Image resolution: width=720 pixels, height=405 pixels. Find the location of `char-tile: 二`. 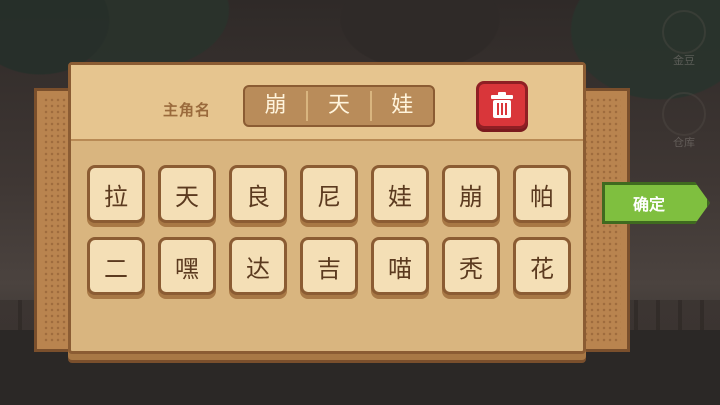

char-tile: 二 is located at coordinates (116, 266).